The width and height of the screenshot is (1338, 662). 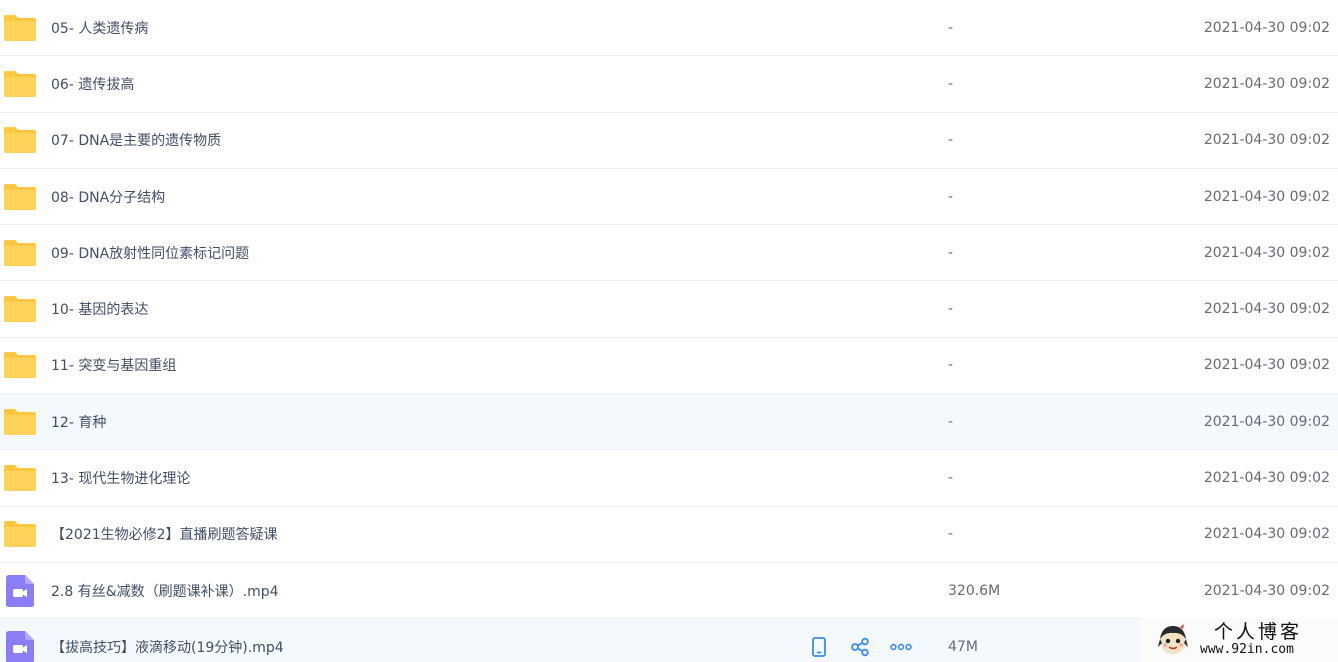 What do you see at coordinates (136, 140) in the screenshot?
I see `file-name: 07- DNA是主要的遗传物质` at bounding box center [136, 140].